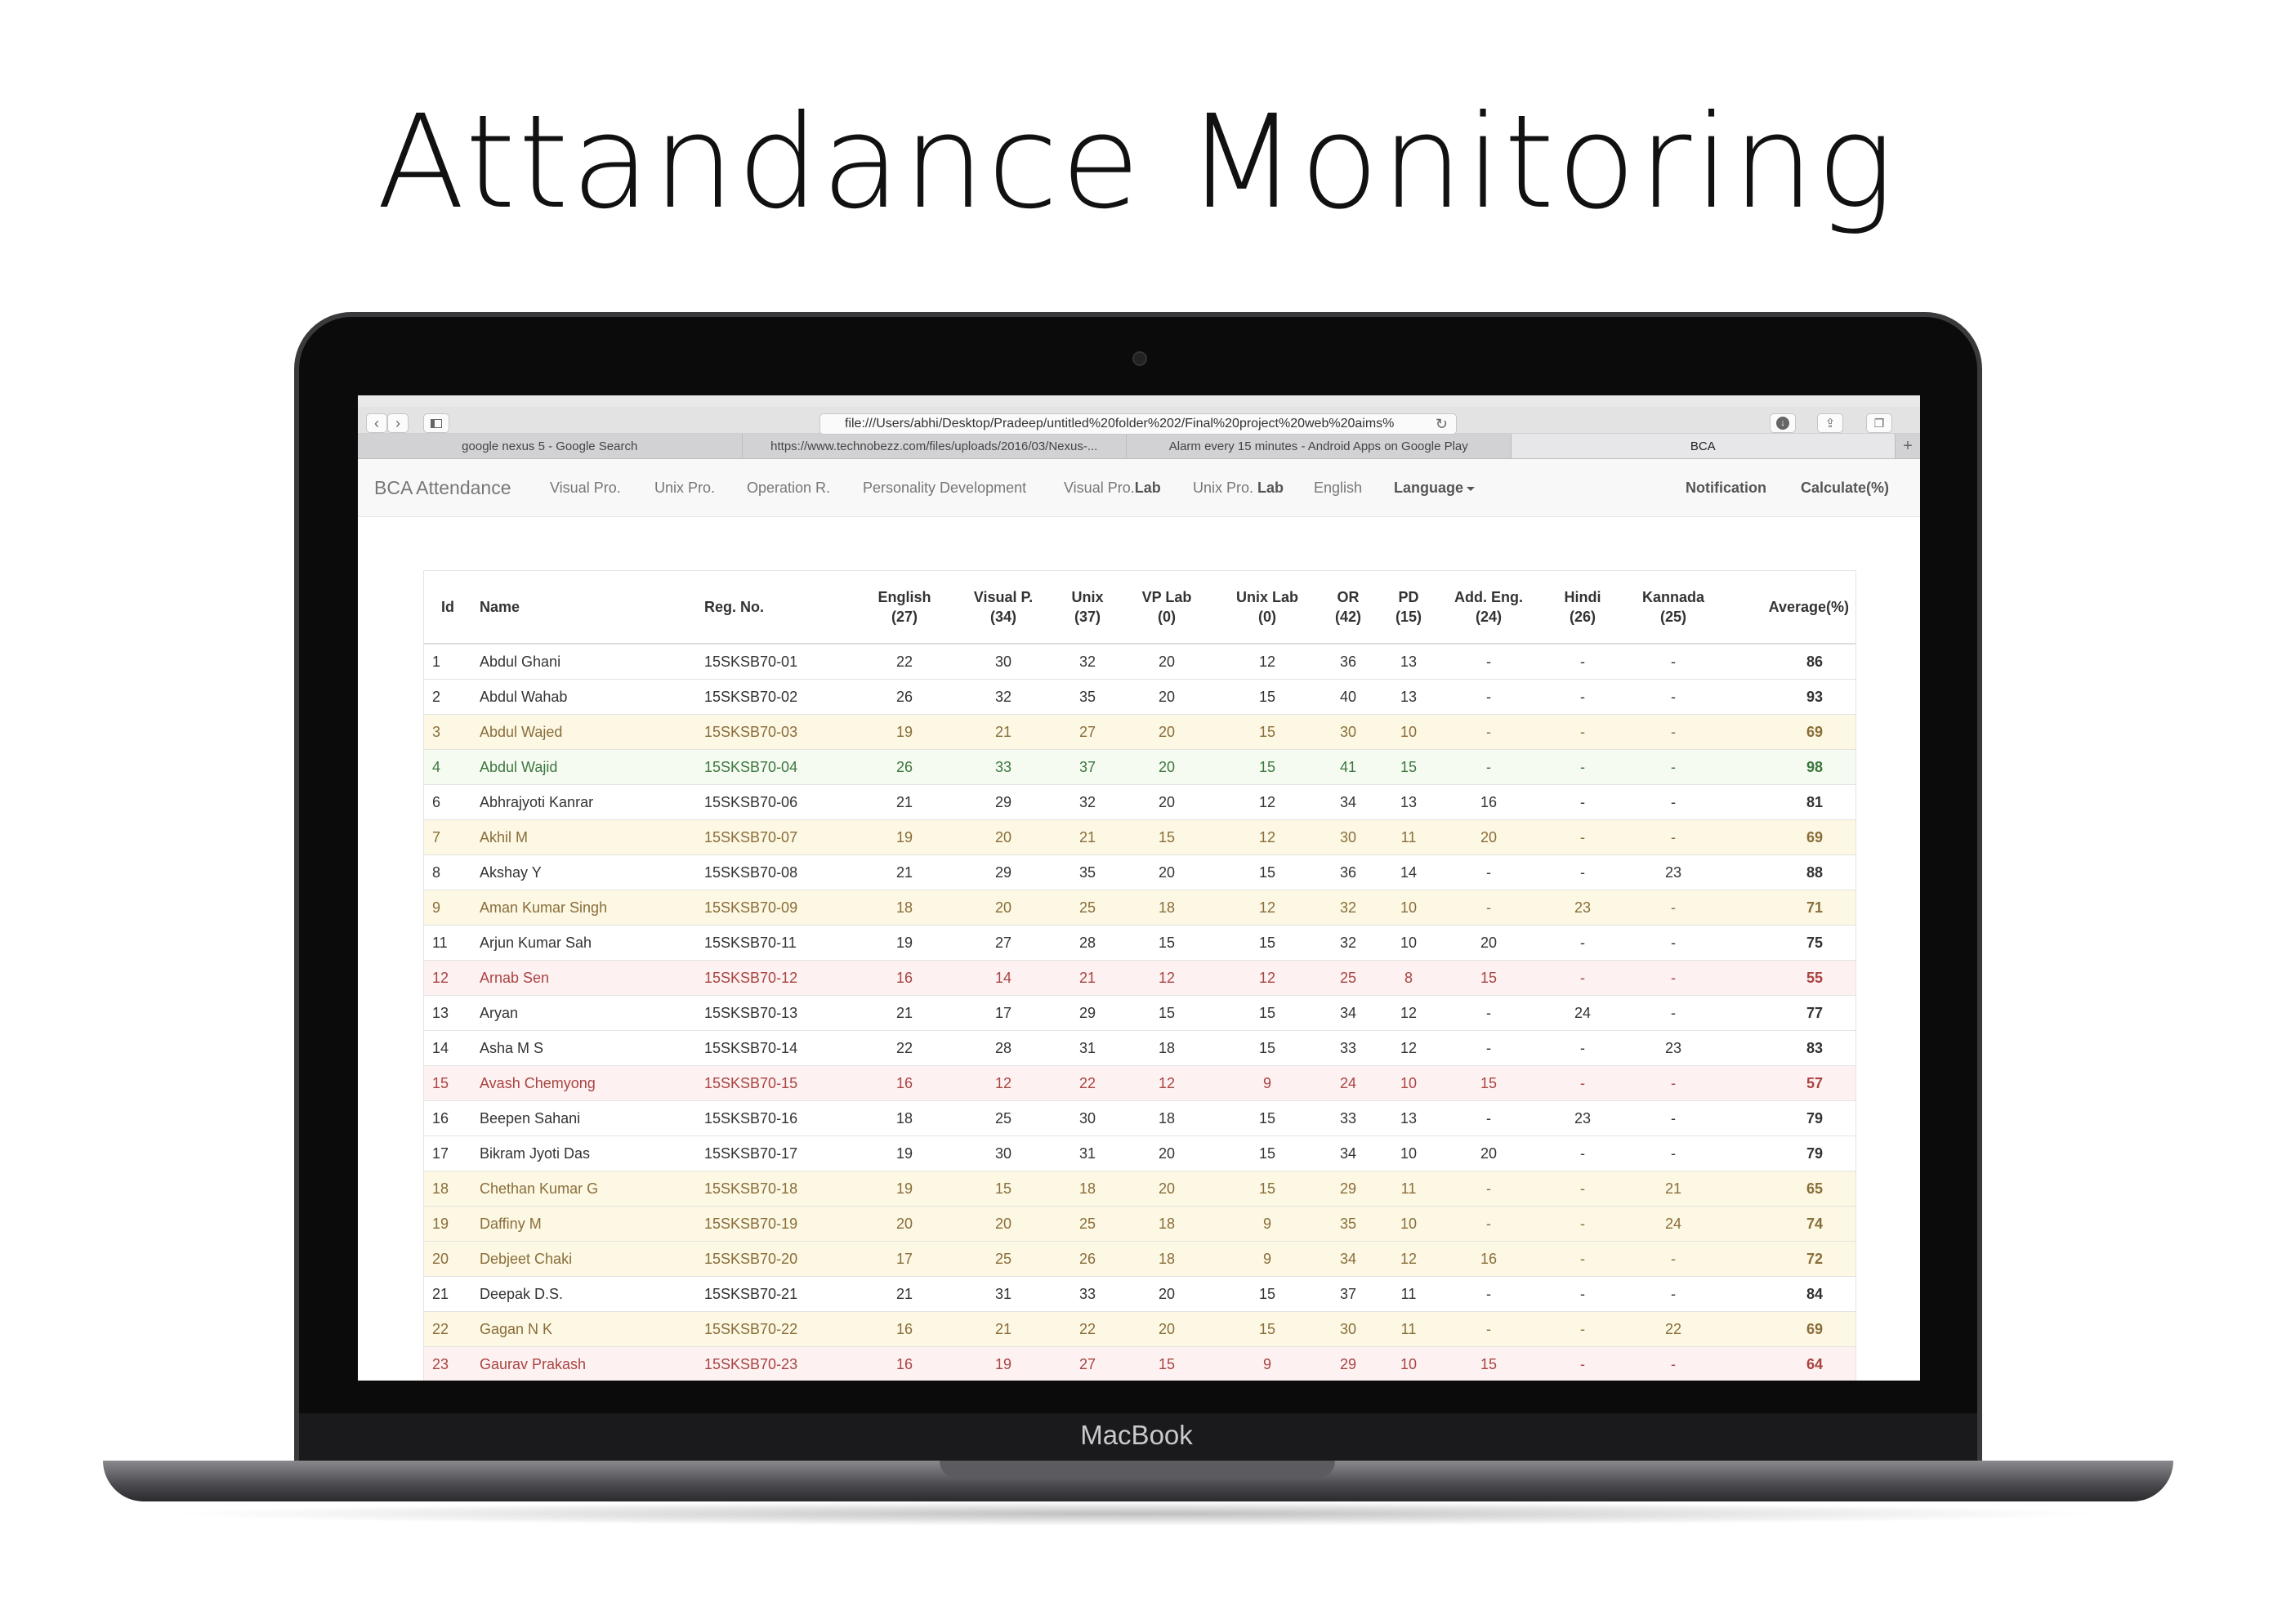  Describe the element at coordinates (442, 487) in the screenshot. I see `navbar-brand: BCA Attendance` at that location.